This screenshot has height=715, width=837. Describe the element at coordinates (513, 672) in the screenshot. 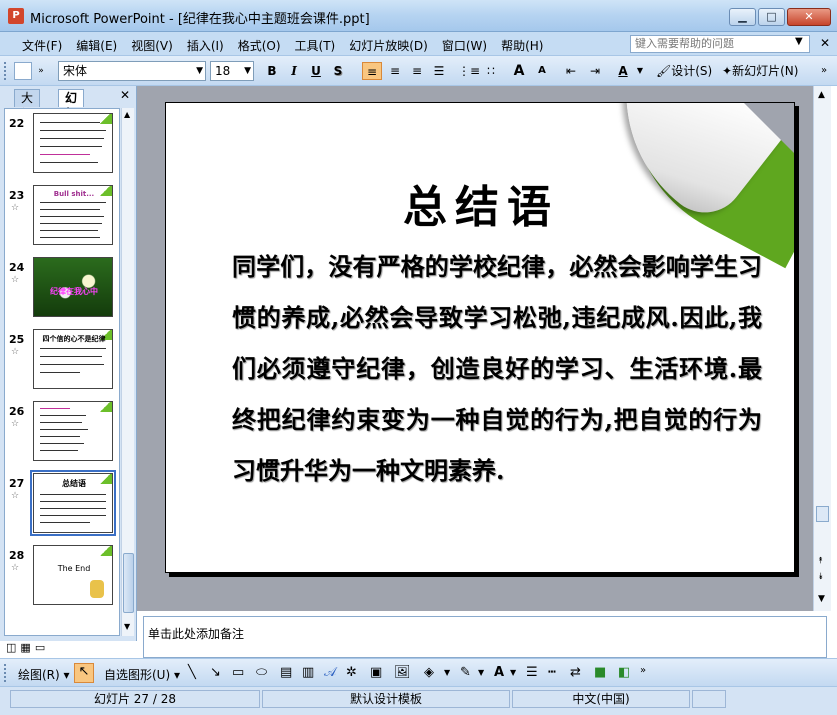

I see `draw-font-color-dropdown-icon: ▼` at that location.